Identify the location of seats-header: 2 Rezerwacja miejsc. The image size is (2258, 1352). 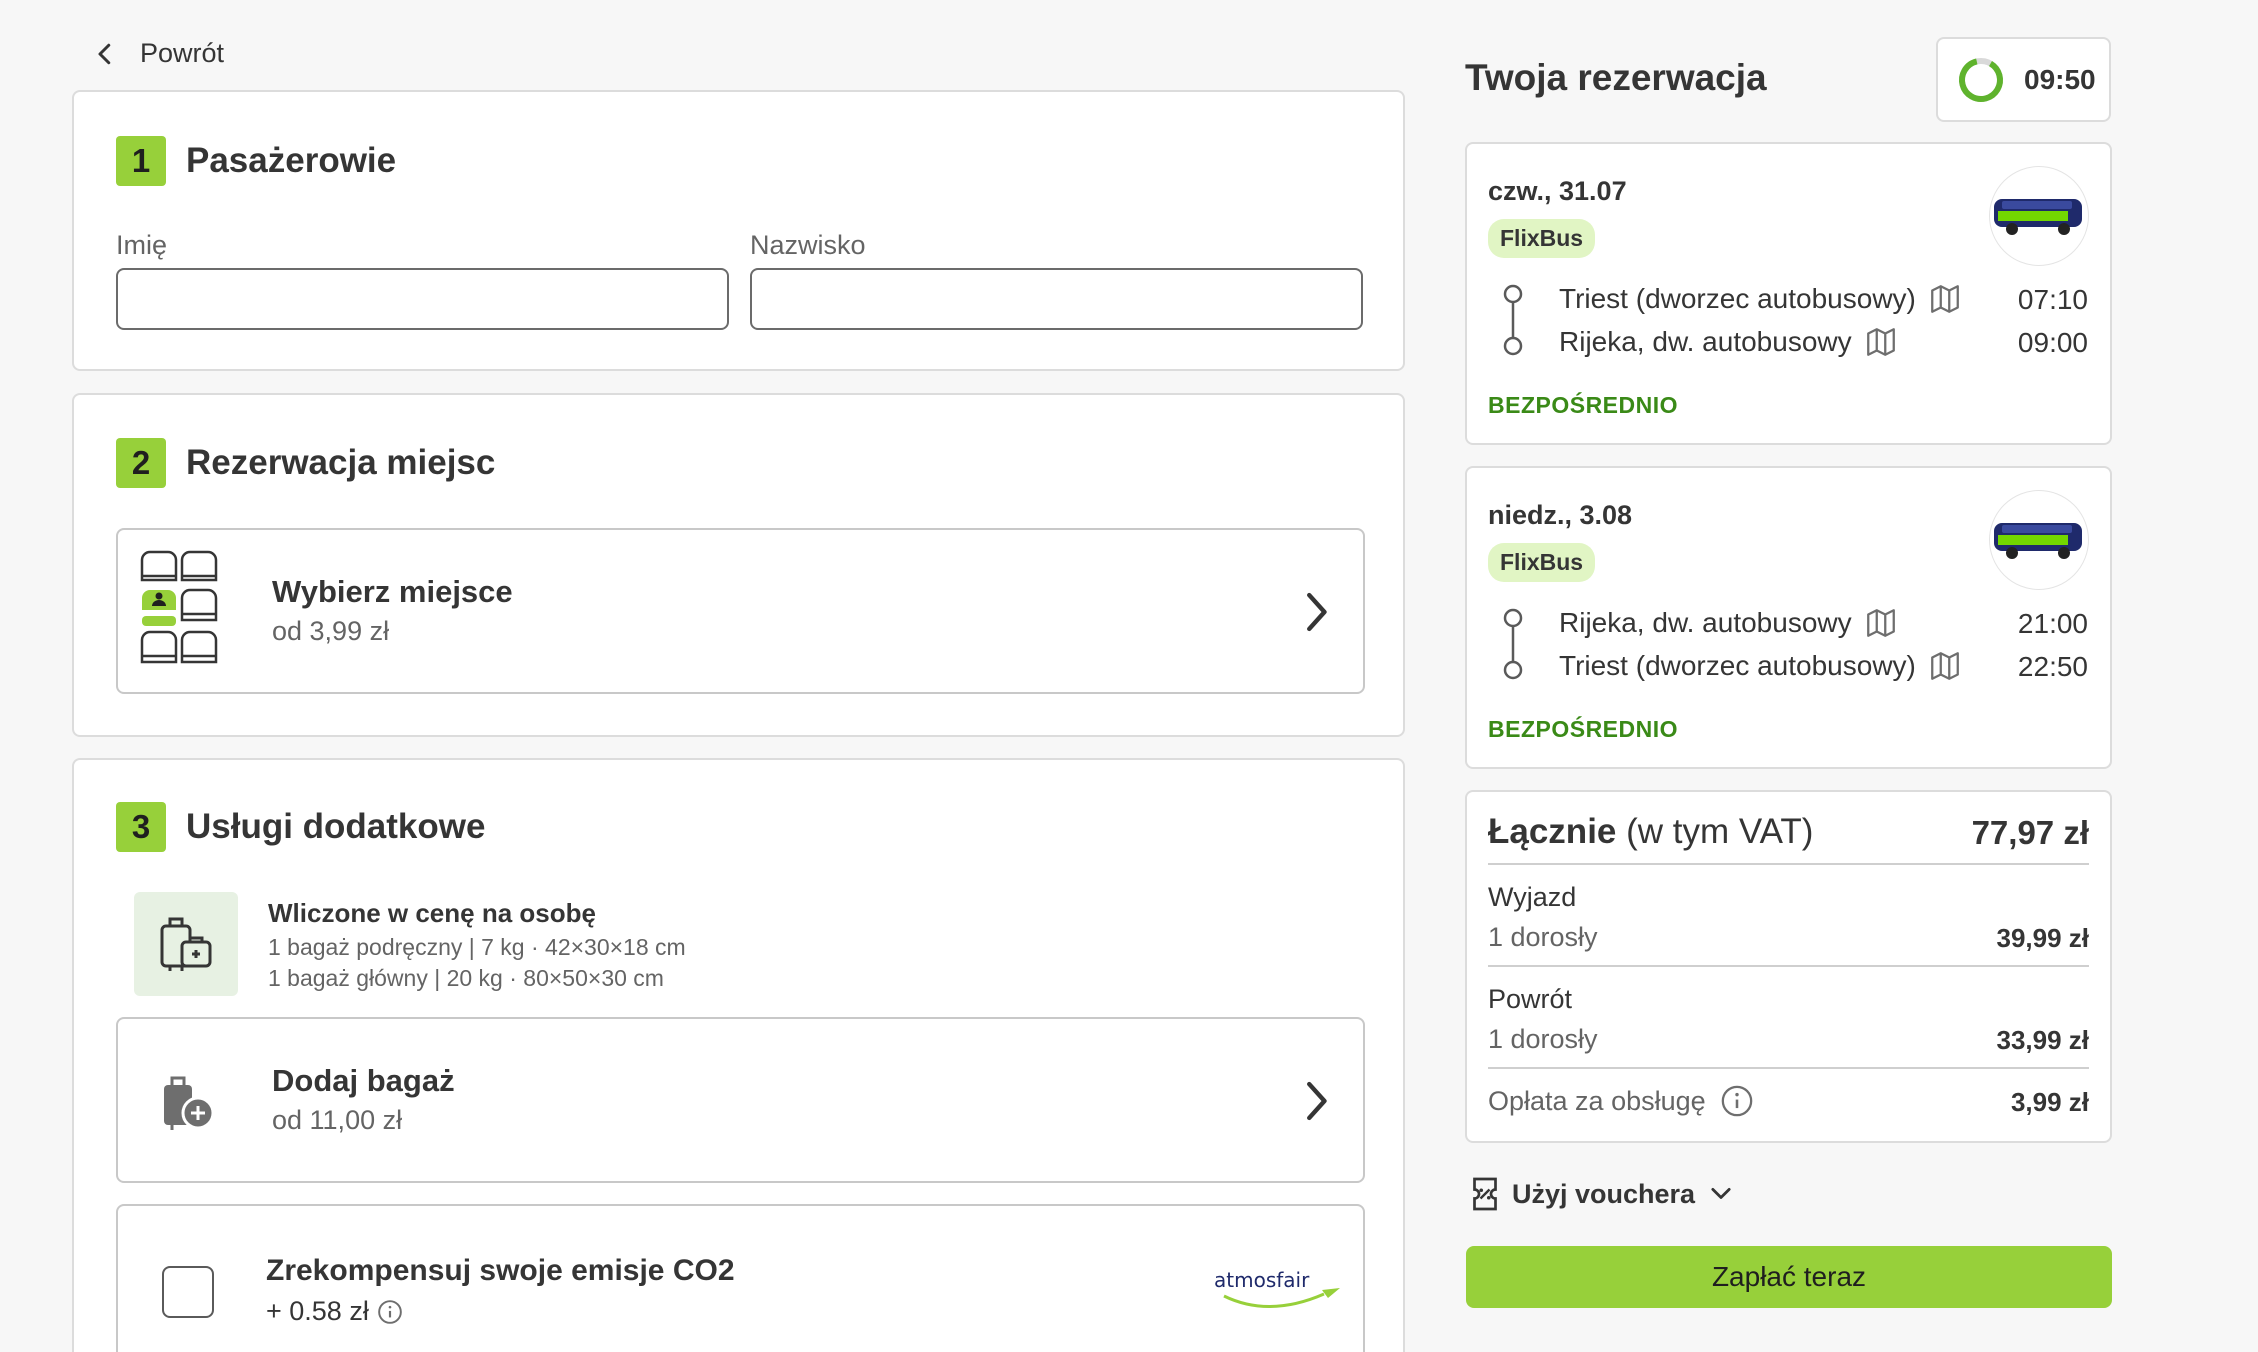
(305, 463).